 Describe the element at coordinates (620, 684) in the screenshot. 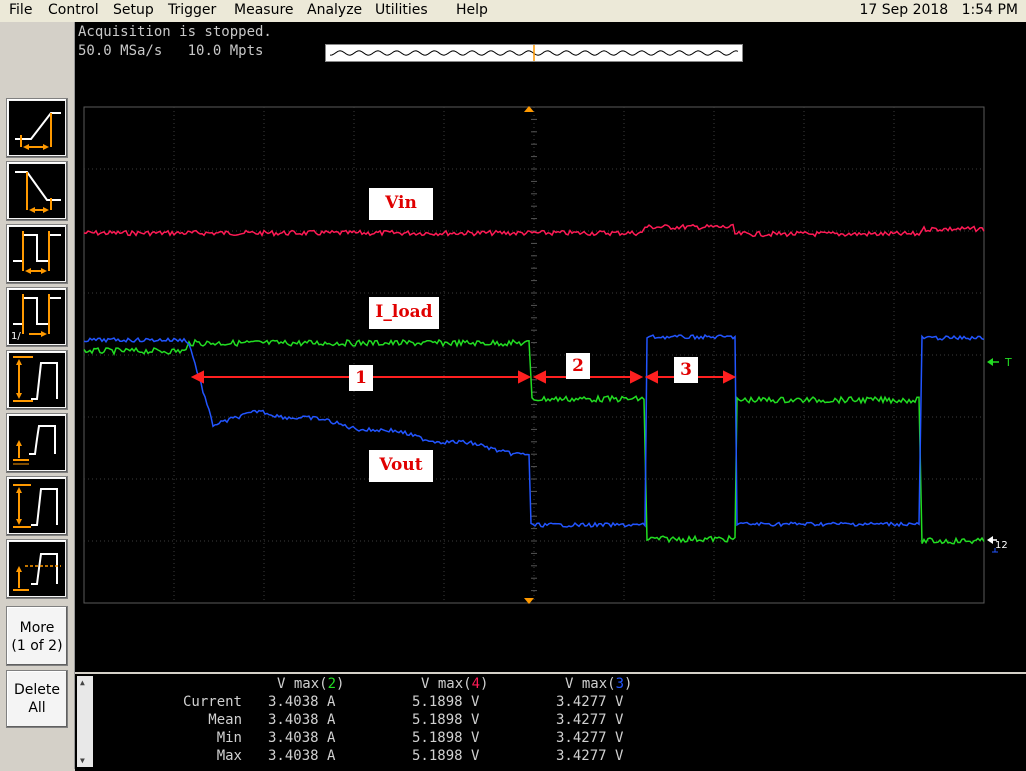

I see `header-ch3-channel: 3` at that location.